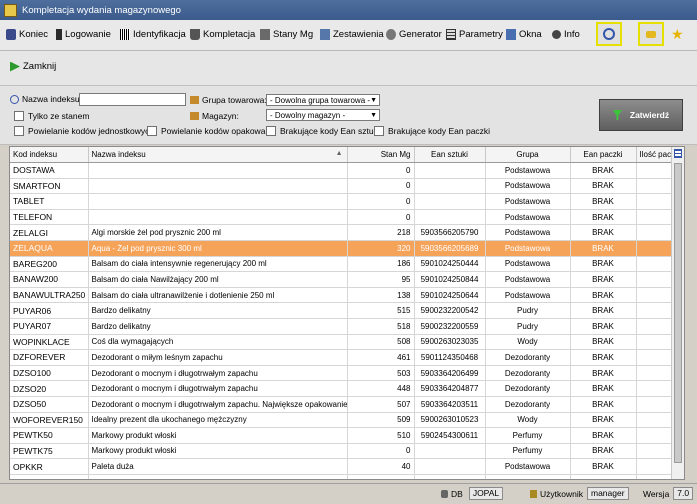 This screenshot has height=504, width=697. What do you see at coordinates (347, 466) in the screenshot?
I see `table-row: OPKKR Paleta duża 40 Podstawowa BRAK` at bounding box center [347, 466].